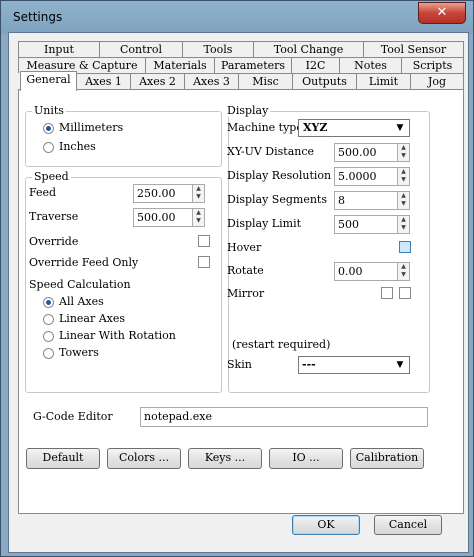 The height and width of the screenshot is (557, 474). Describe the element at coordinates (48, 128) in the screenshot. I see `millimeters-radio` at that location.